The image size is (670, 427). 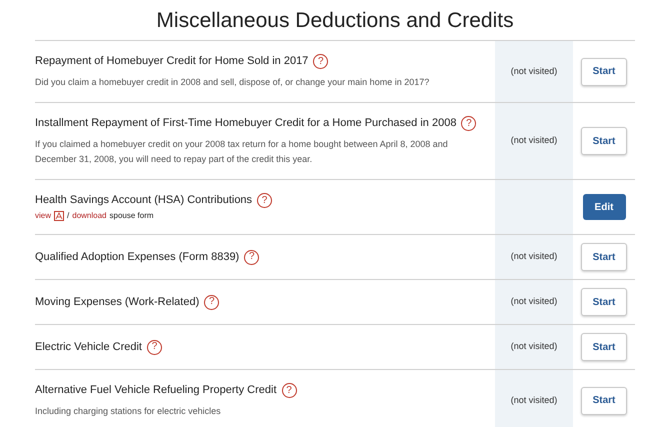 I want to click on item-title: Repayment of Homebuyer Credit for Home Sold in 2017, so click(x=171, y=61).